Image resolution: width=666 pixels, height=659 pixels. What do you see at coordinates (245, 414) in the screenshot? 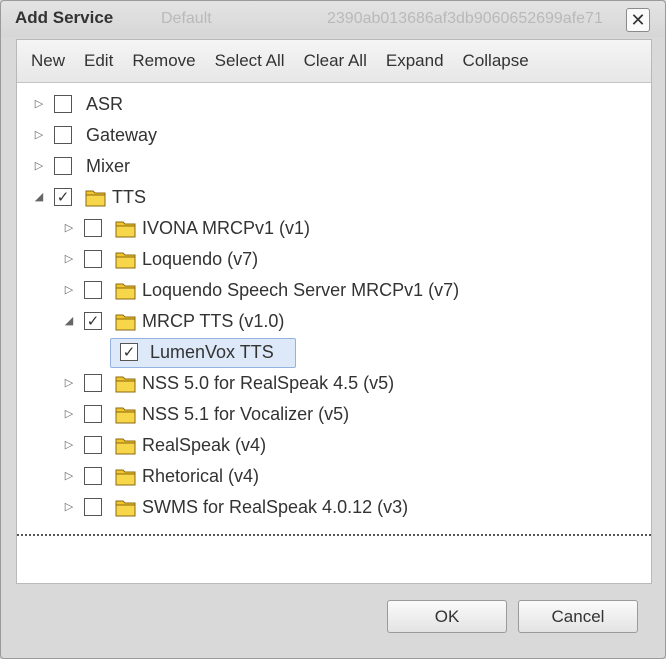
I see `tree-node-label: NSS 5.1 for Vocalizer (v5)` at bounding box center [245, 414].